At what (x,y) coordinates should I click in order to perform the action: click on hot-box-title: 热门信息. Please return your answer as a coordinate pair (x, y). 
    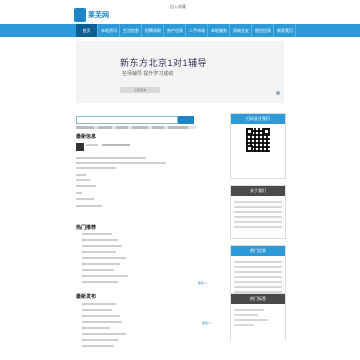
    Looking at the image, I should click on (258, 251).